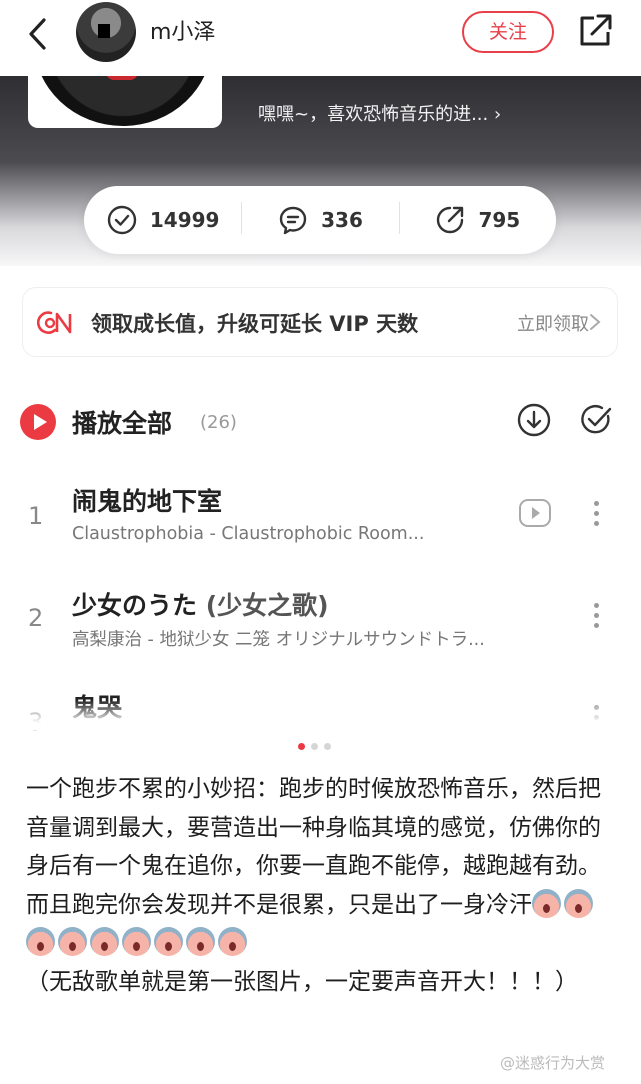 The image size is (641, 1084). I want to click on favorite-count: 14999, so click(184, 220).